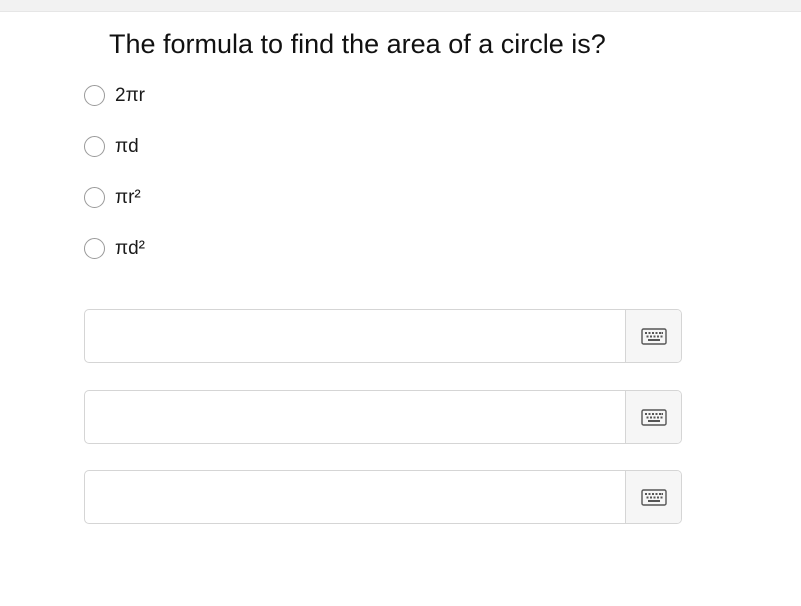 The height and width of the screenshot is (606, 801). What do you see at coordinates (400, 6) in the screenshot?
I see `top-strip` at bounding box center [400, 6].